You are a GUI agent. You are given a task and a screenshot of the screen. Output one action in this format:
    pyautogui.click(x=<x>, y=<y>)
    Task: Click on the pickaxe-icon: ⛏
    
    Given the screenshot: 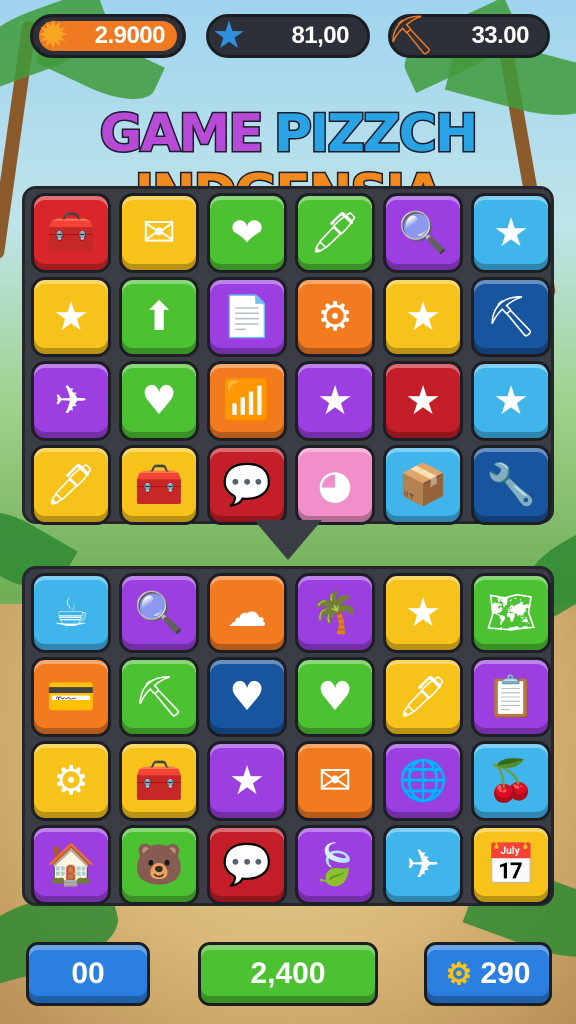 What is the action you would take?
    pyautogui.click(x=511, y=317)
    